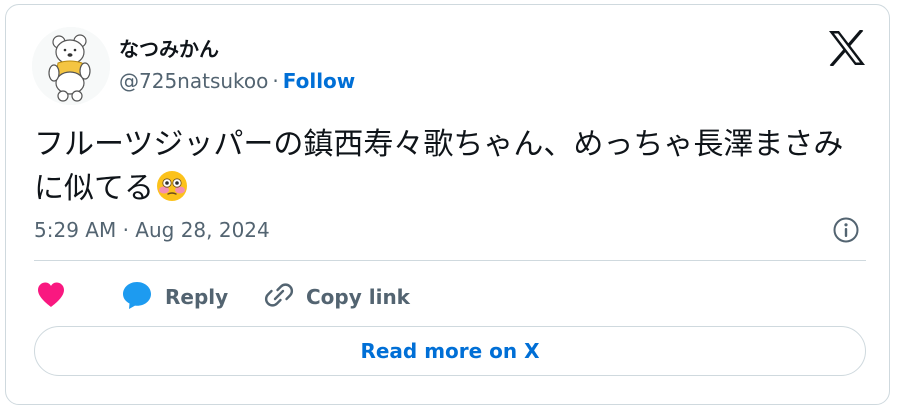  I want to click on reply-button: Reply, so click(174, 297).